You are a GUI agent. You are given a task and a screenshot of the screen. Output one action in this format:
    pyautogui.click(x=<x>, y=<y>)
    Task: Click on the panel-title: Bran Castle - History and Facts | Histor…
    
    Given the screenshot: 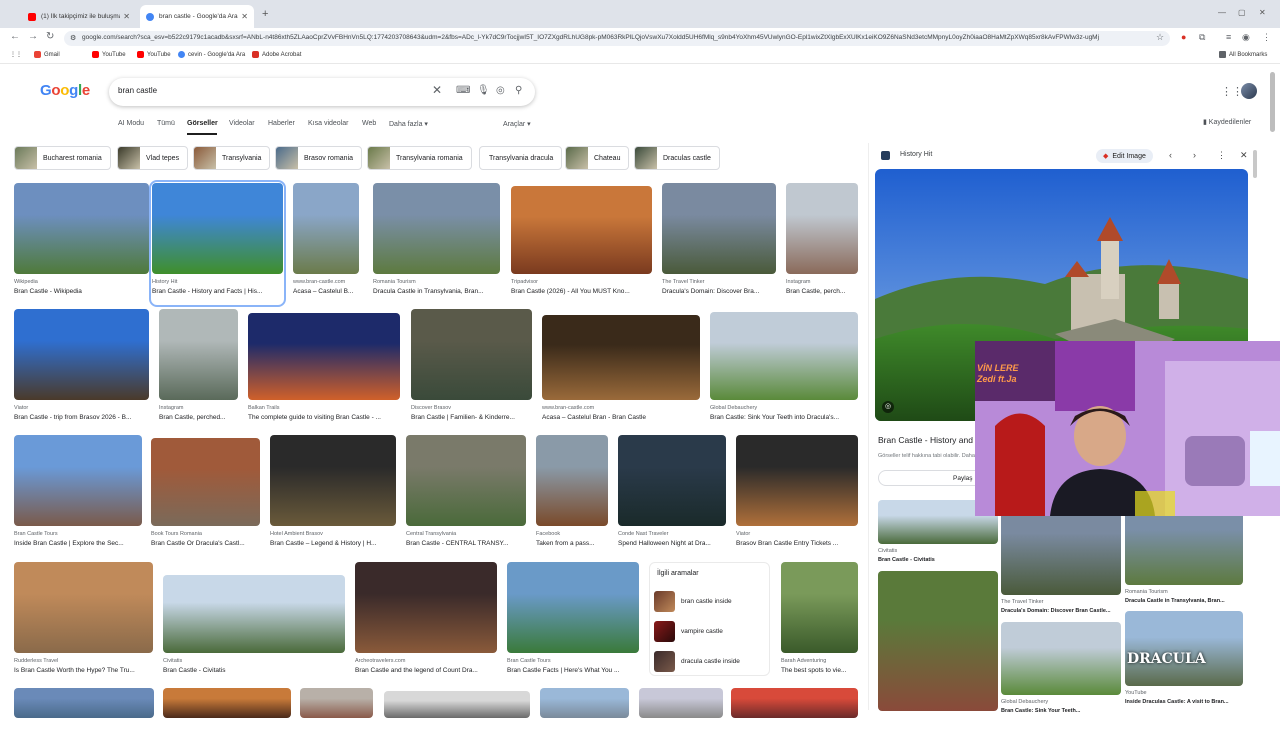 What is the action you would take?
    pyautogui.click(x=928, y=440)
    